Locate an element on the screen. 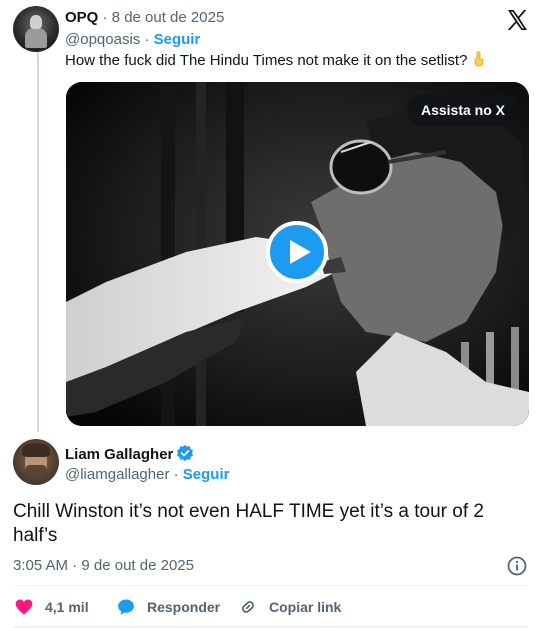 The height and width of the screenshot is (628, 543). info-icon is located at coordinates (517, 566).